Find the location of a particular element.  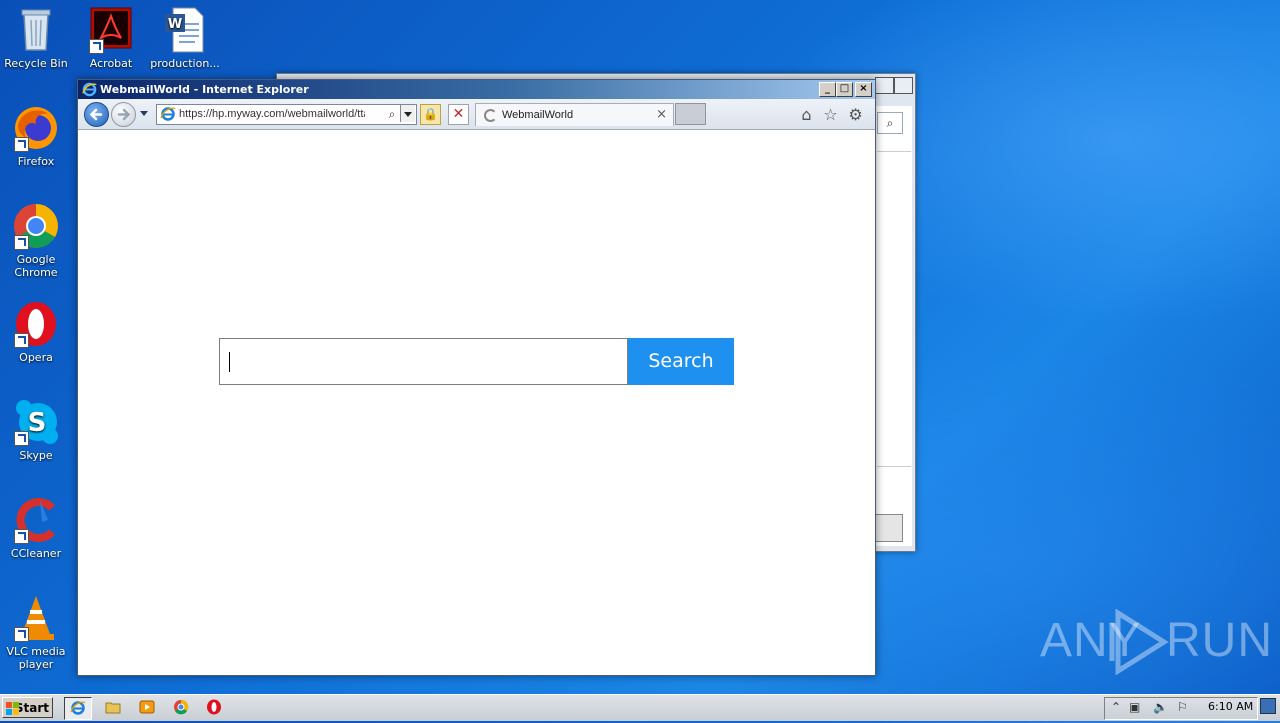

address-bar: https://hp.myway.com/webmailworld/ttab ⌕ is located at coordinates (286, 114).